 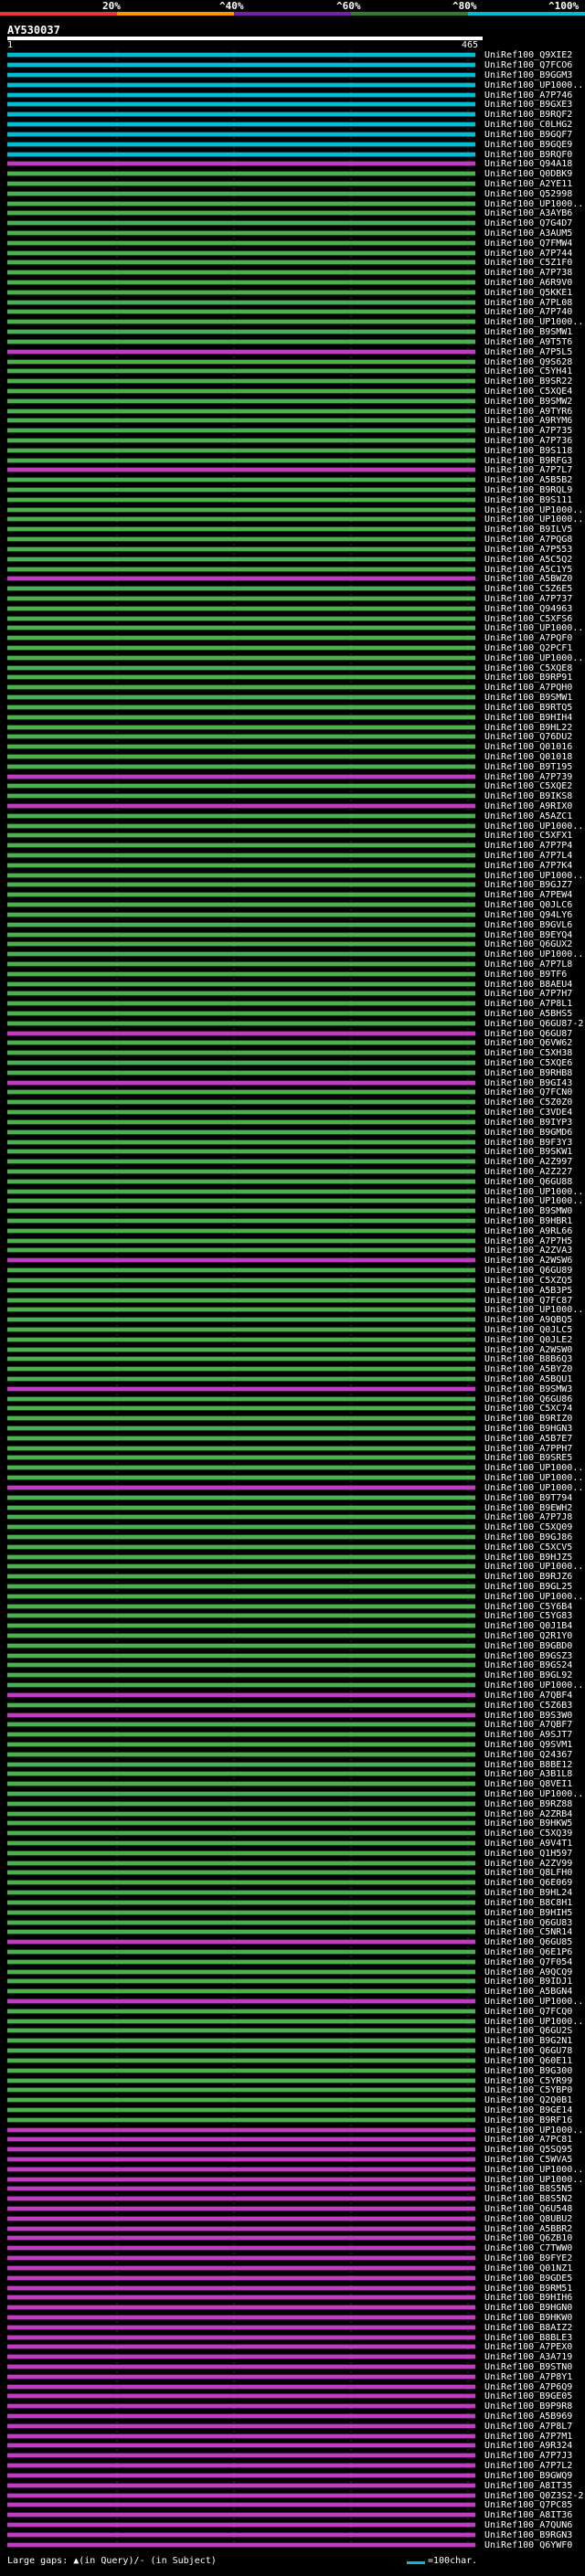 I want to click on hit-label: UniRef100_B9RJZ6, so click(x=528, y=1577).